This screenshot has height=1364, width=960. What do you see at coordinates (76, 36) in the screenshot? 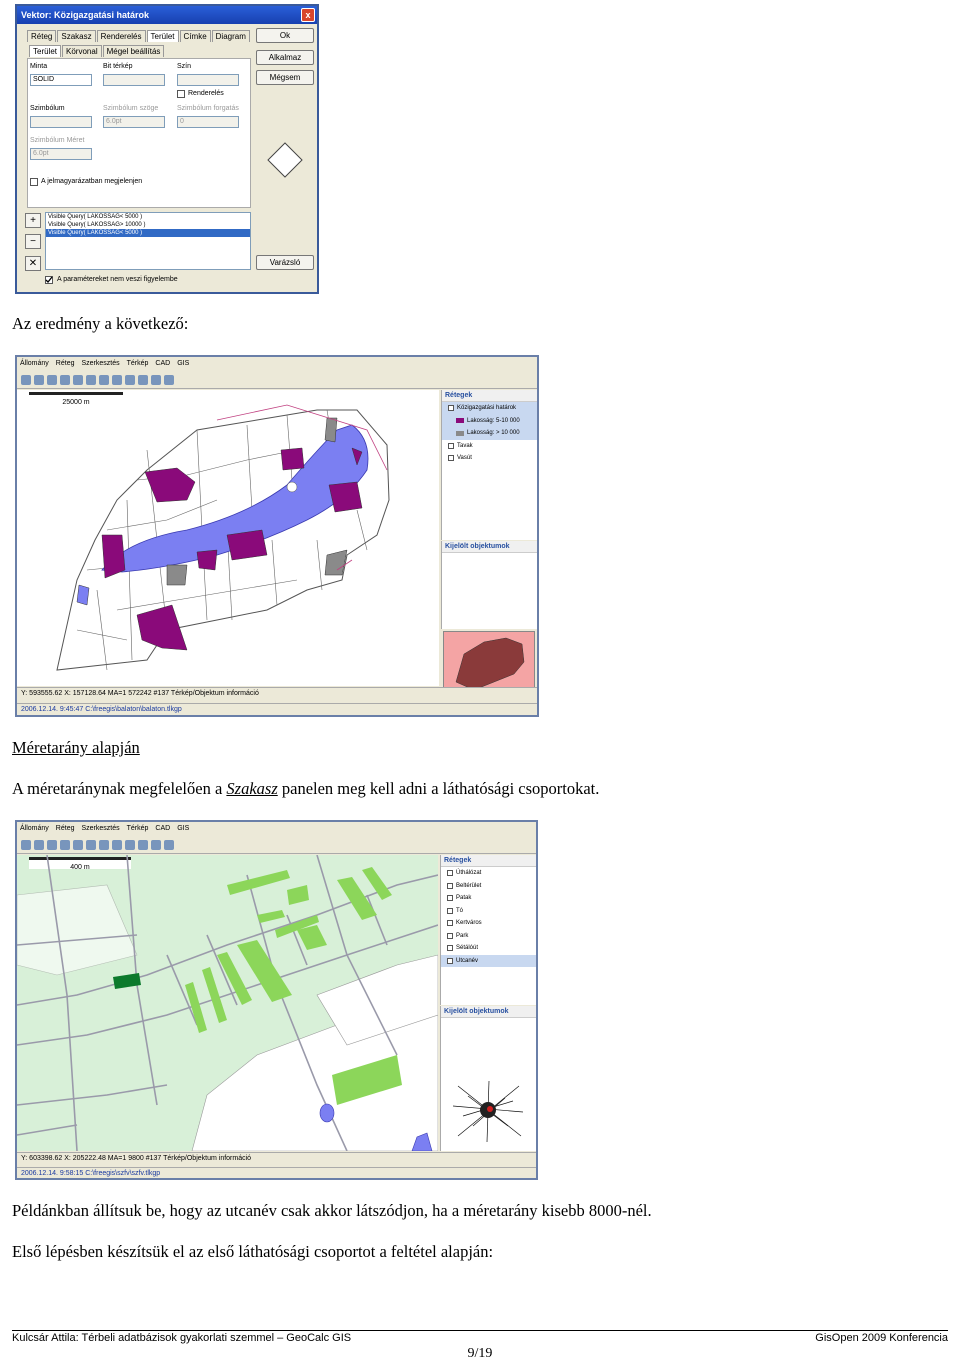
I see `tab-section: Szakasz` at bounding box center [76, 36].